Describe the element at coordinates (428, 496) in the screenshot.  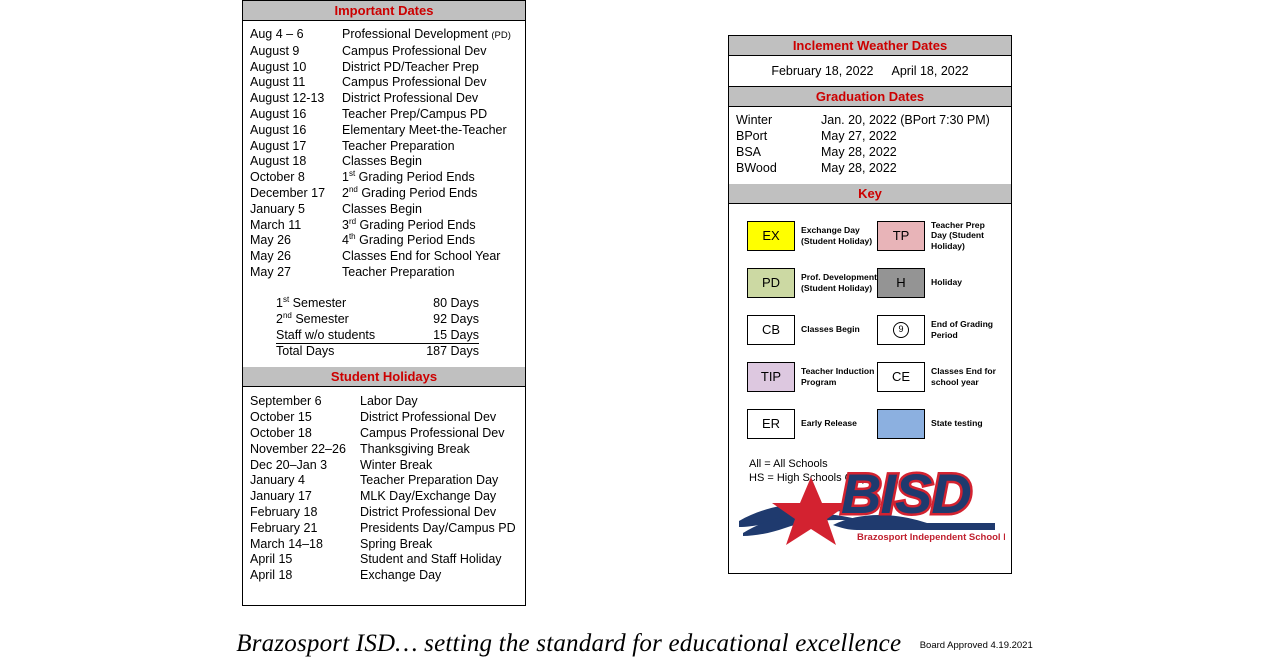
I see `student-holiday-event: MLK Day/Exchange Day` at that location.